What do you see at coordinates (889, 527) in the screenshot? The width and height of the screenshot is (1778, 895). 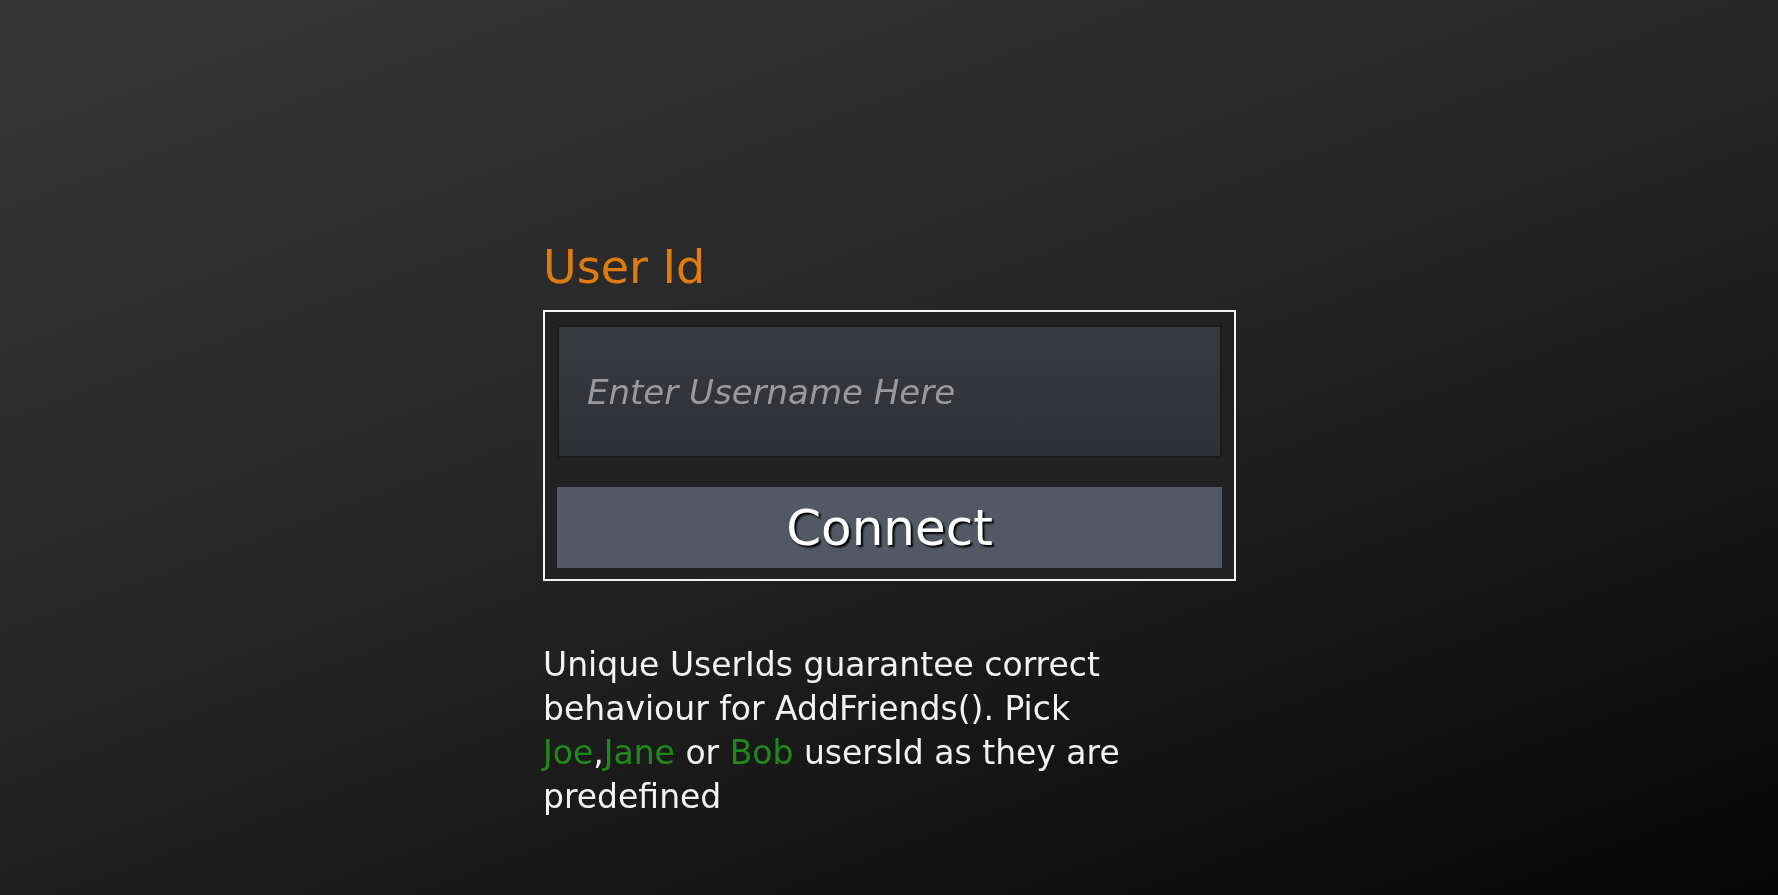 I see `connect-button: Connect` at bounding box center [889, 527].